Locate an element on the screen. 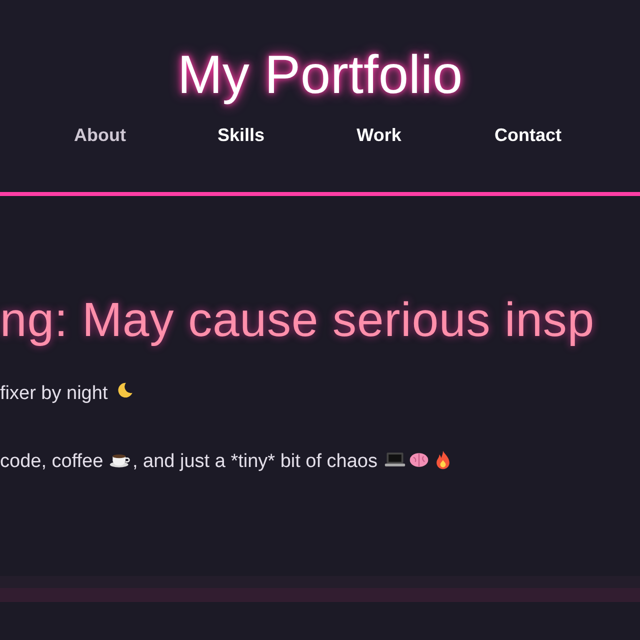 The width and height of the screenshot is (640, 640). nav-link: About is located at coordinates (100, 135).